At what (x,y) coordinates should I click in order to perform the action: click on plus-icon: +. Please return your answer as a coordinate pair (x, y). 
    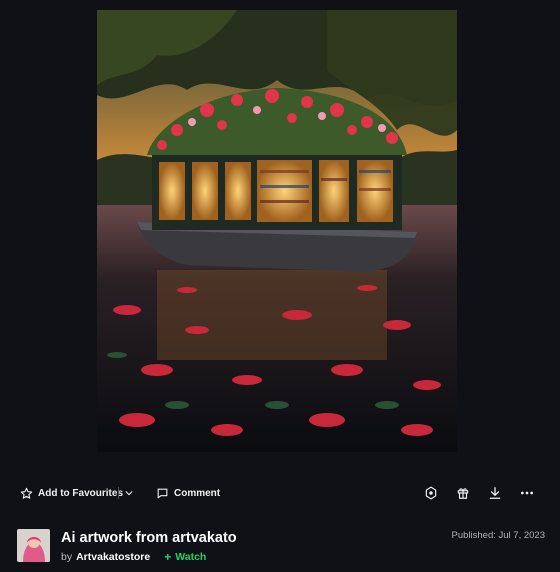
    Looking at the image, I should click on (168, 557).